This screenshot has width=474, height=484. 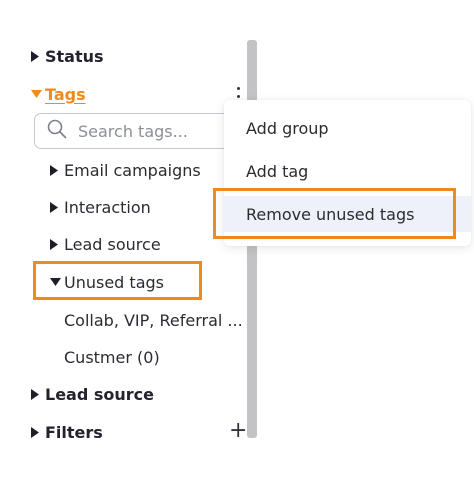 I want to click on menu-item-add-tag: Add tag, so click(x=347, y=171).